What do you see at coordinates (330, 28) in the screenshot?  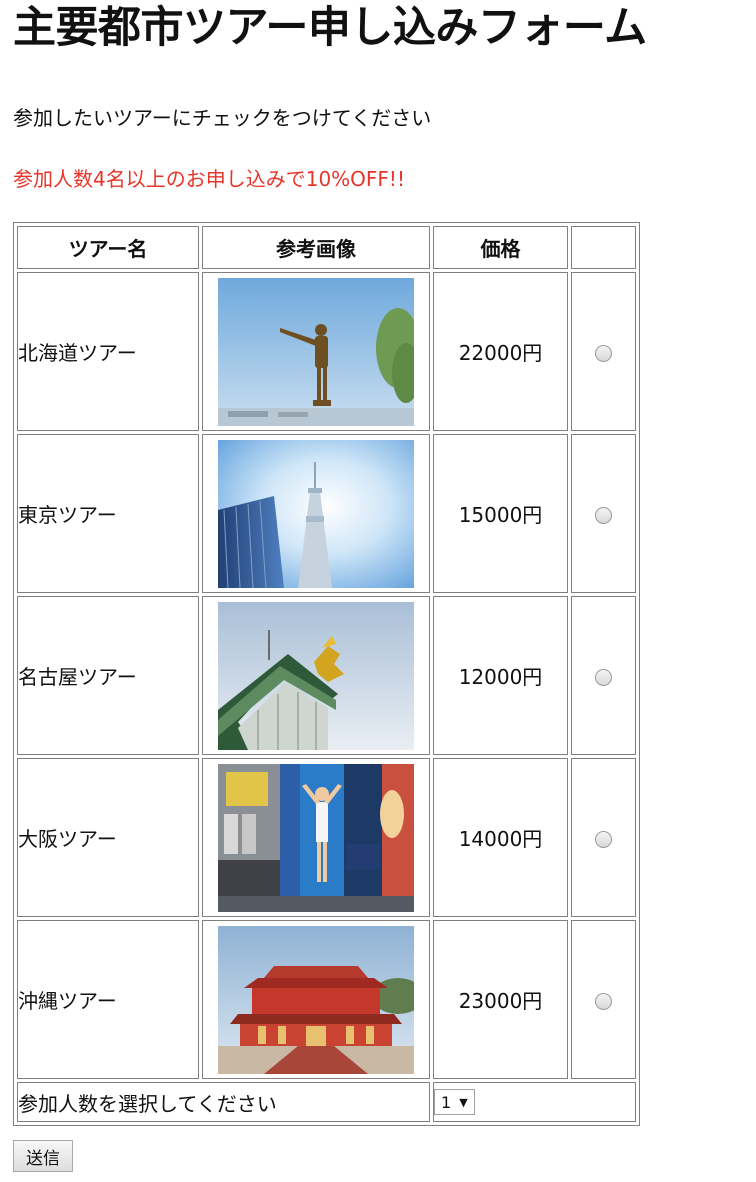 I see `page-title: 主要都市ツアー申し込みフォーム` at bounding box center [330, 28].